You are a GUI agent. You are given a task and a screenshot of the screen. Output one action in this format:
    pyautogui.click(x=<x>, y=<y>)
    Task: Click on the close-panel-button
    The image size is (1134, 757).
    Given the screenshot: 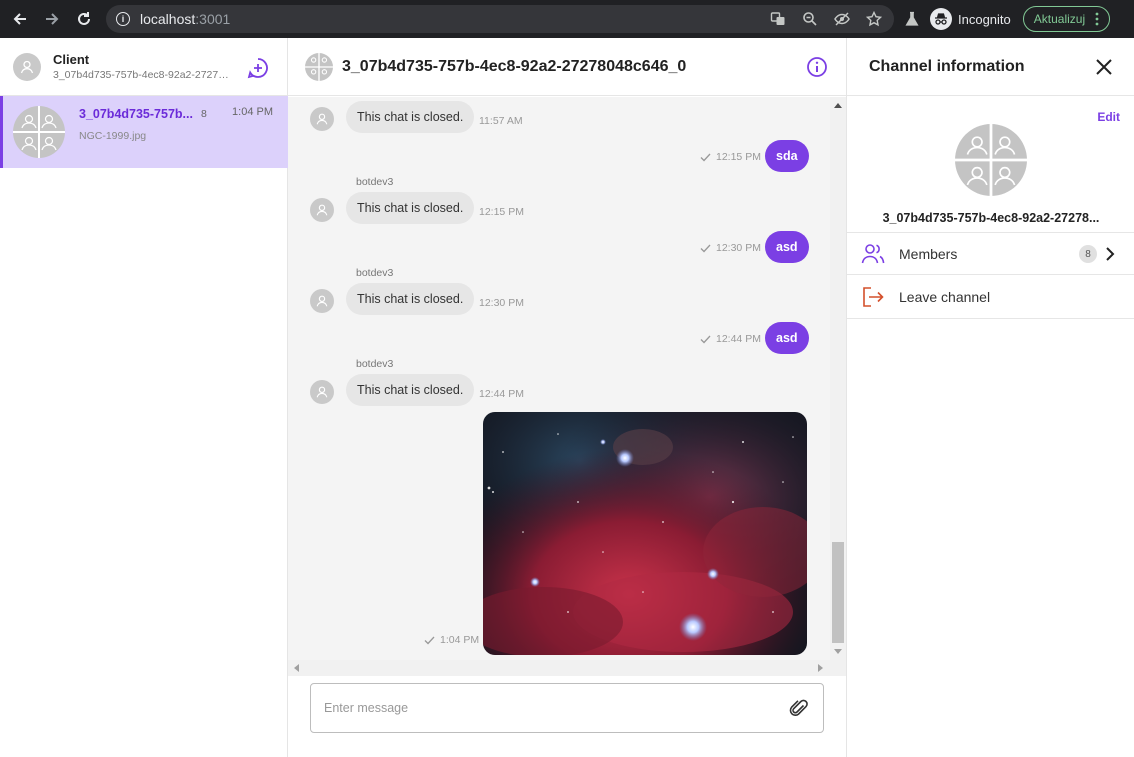 What is the action you would take?
    pyautogui.click(x=1104, y=67)
    